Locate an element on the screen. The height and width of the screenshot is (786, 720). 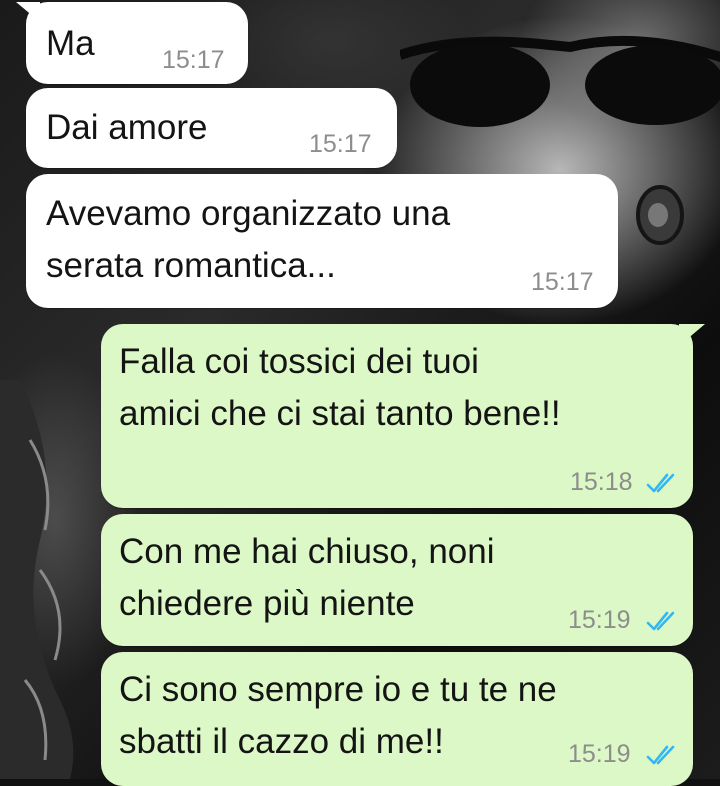
wallpaper-sunglasses-shape is located at coordinates (560, 81).